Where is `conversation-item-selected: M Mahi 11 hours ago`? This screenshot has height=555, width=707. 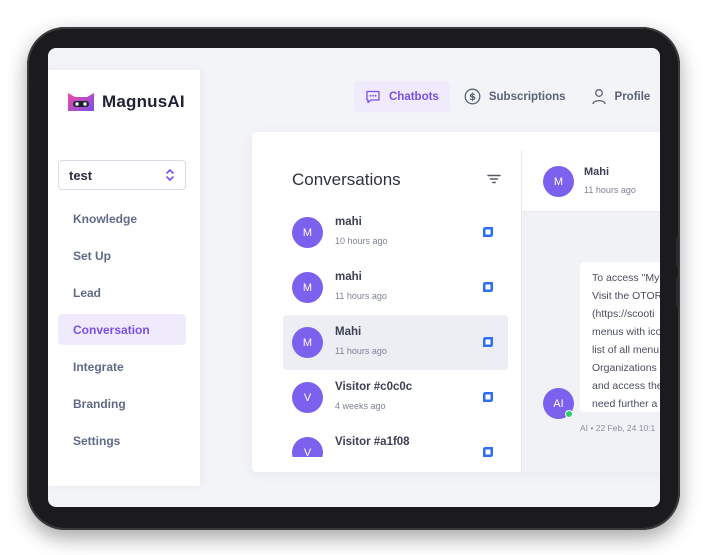
conversation-item-selected: M Mahi 11 hours ago is located at coordinates (395, 342).